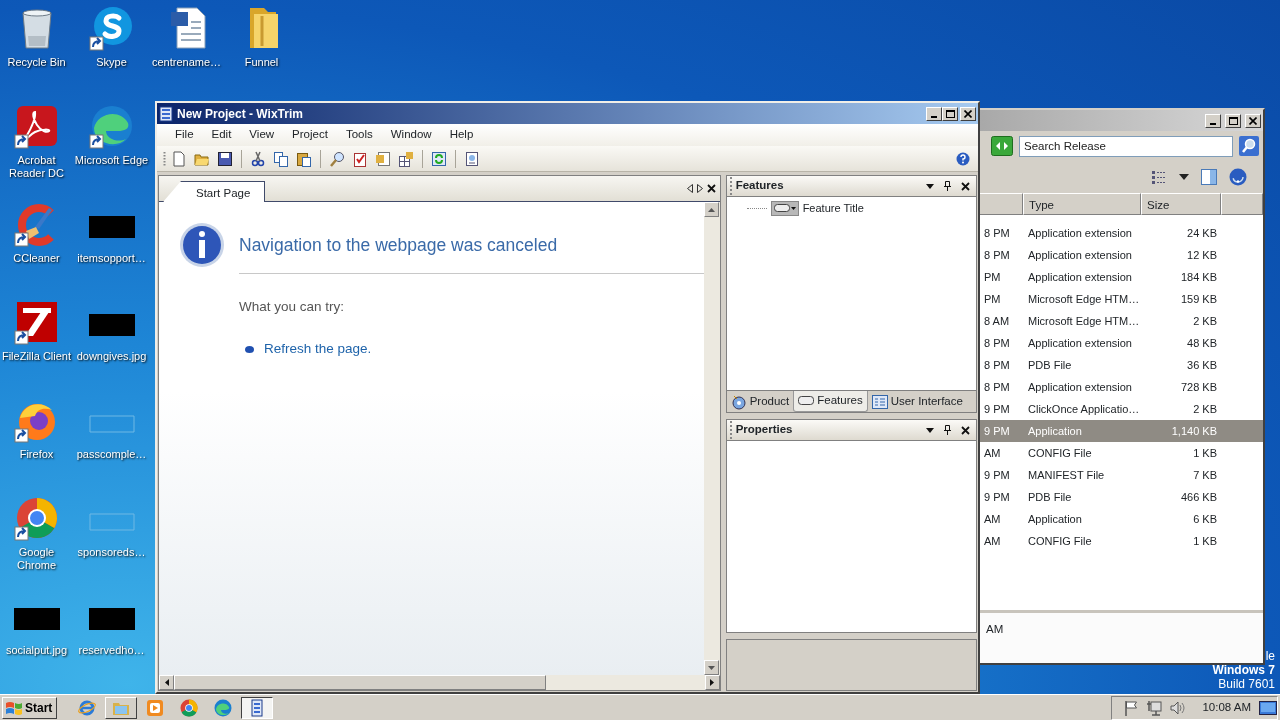 The width and height of the screenshot is (1280, 720). I want to click on file-row: PM Application extension 184 KB, so click(1120, 277).